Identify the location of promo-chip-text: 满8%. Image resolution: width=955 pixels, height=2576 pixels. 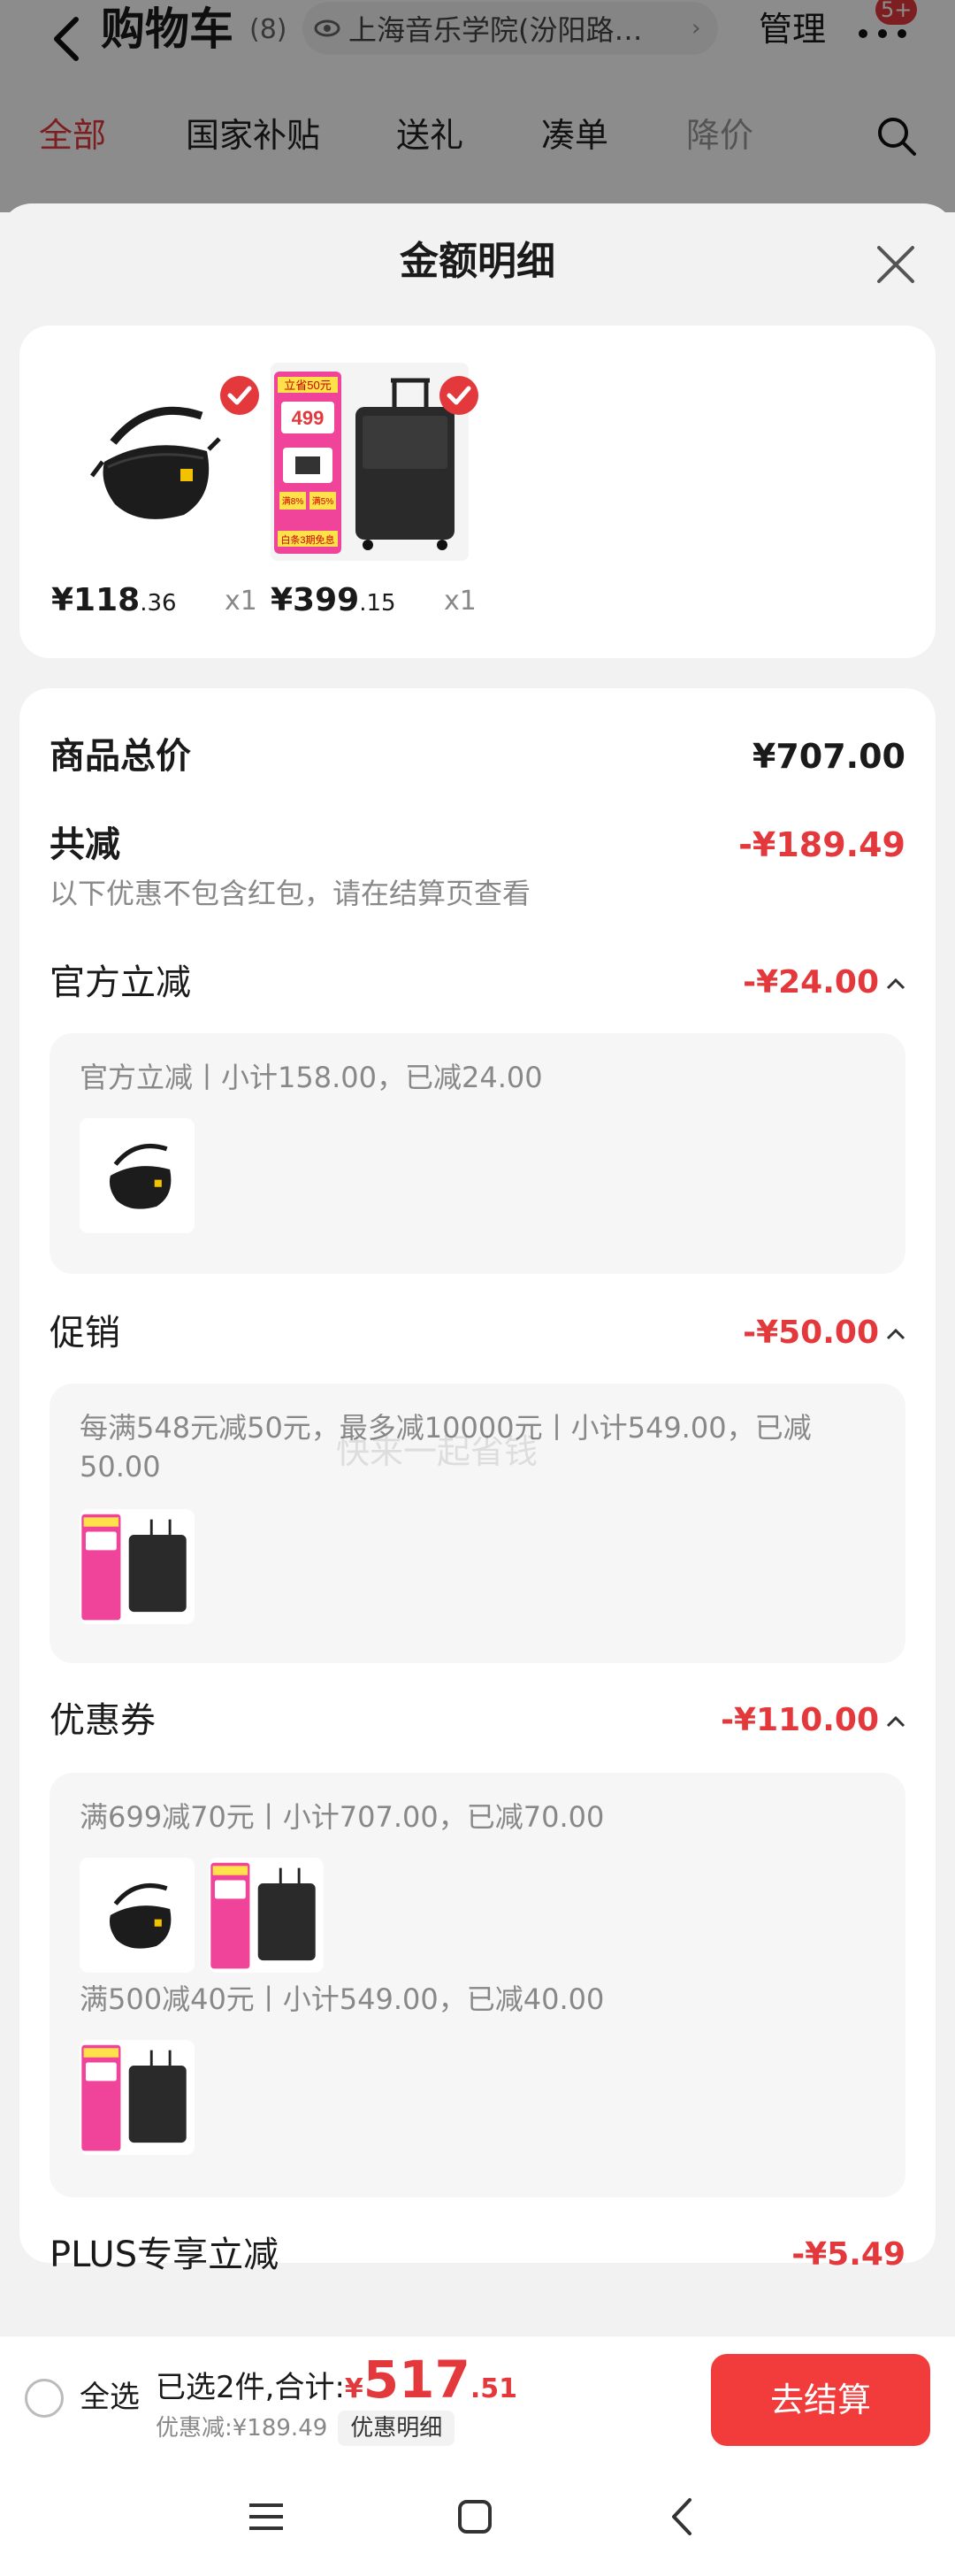
(293, 501).